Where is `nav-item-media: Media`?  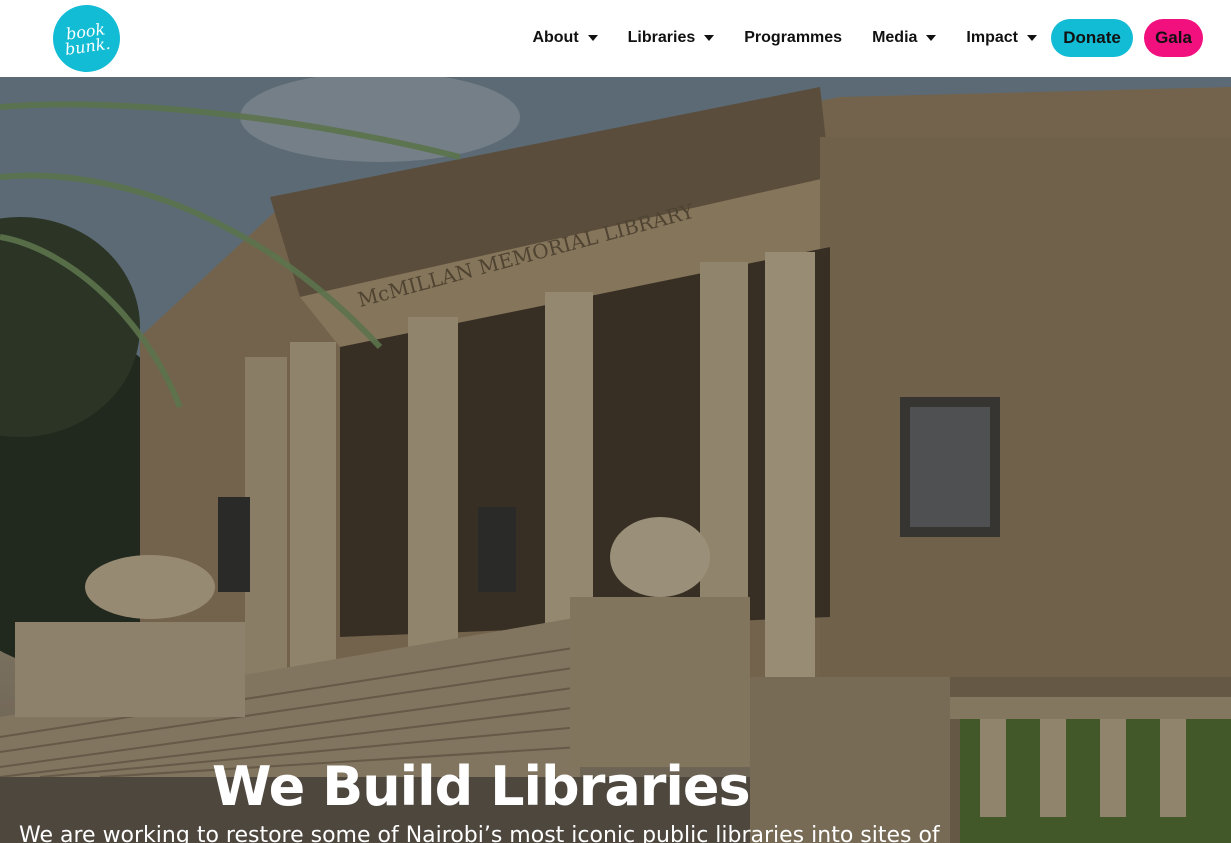 nav-item-media: Media is located at coordinates (904, 38).